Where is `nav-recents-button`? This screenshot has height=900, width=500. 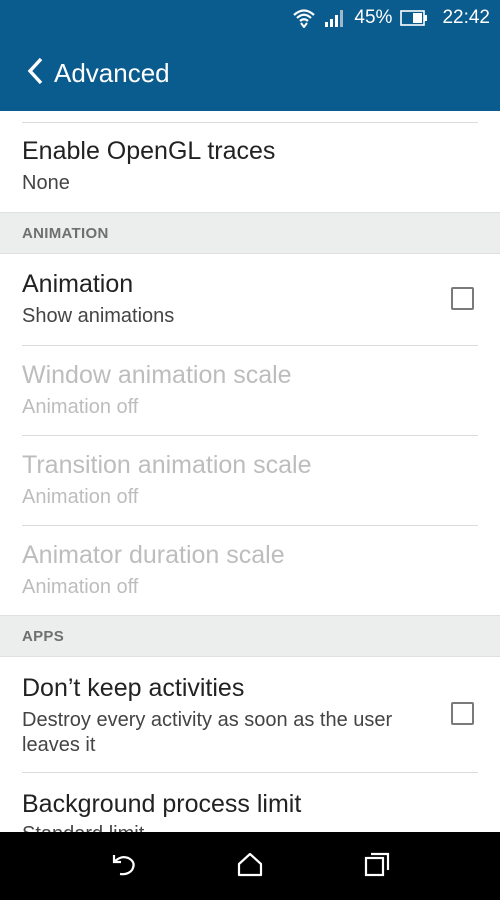
nav-recents-button is located at coordinates (377, 866).